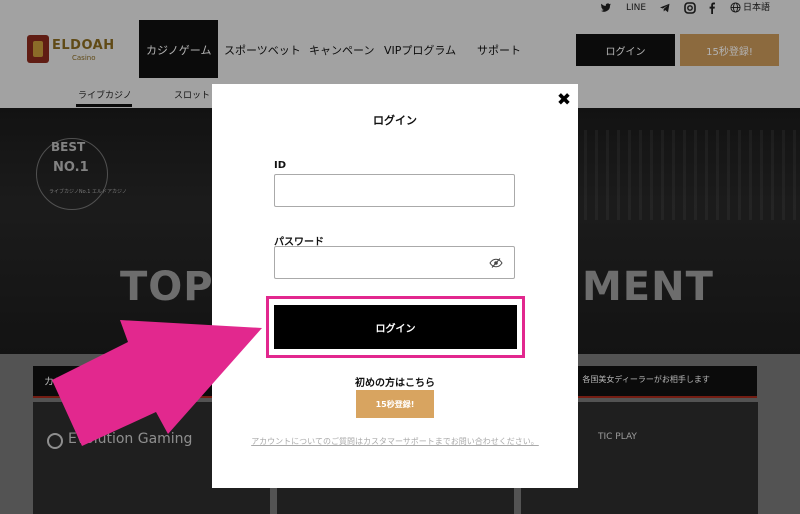 The image size is (800, 514). Describe the element at coordinates (394, 262) in the screenshot. I see `password-input` at that location.